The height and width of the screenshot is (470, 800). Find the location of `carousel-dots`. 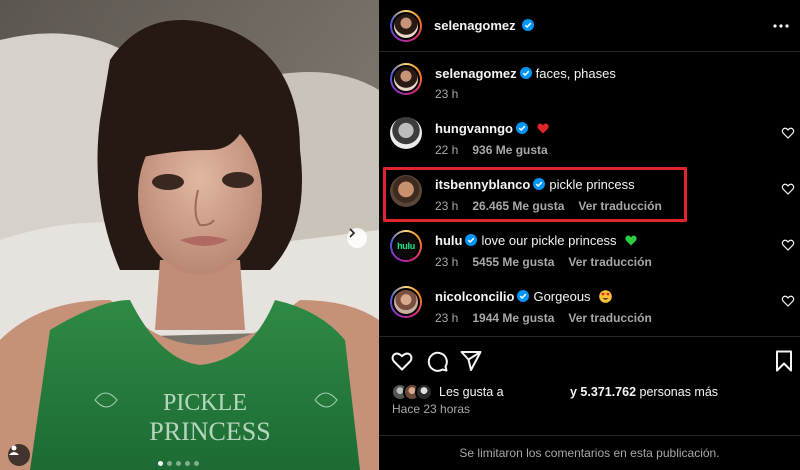

carousel-dots is located at coordinates (178, 463).